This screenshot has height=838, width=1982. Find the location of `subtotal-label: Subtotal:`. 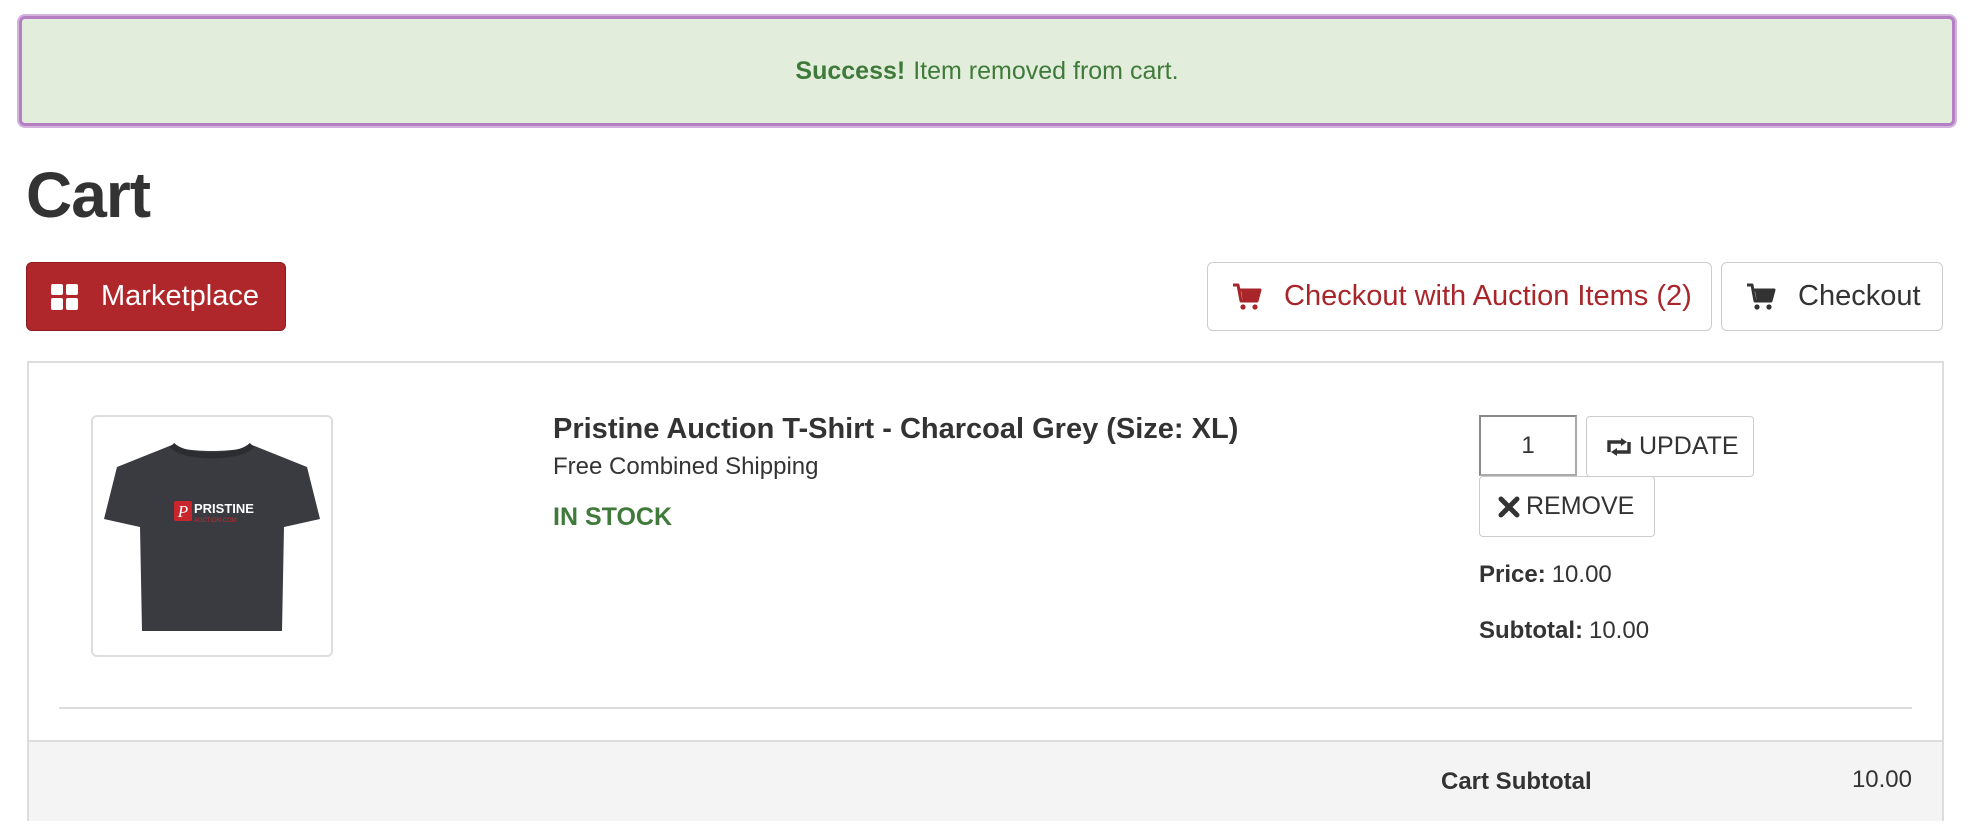

subtotal-label: Subtotal: is located at coordinates (1531, 630).